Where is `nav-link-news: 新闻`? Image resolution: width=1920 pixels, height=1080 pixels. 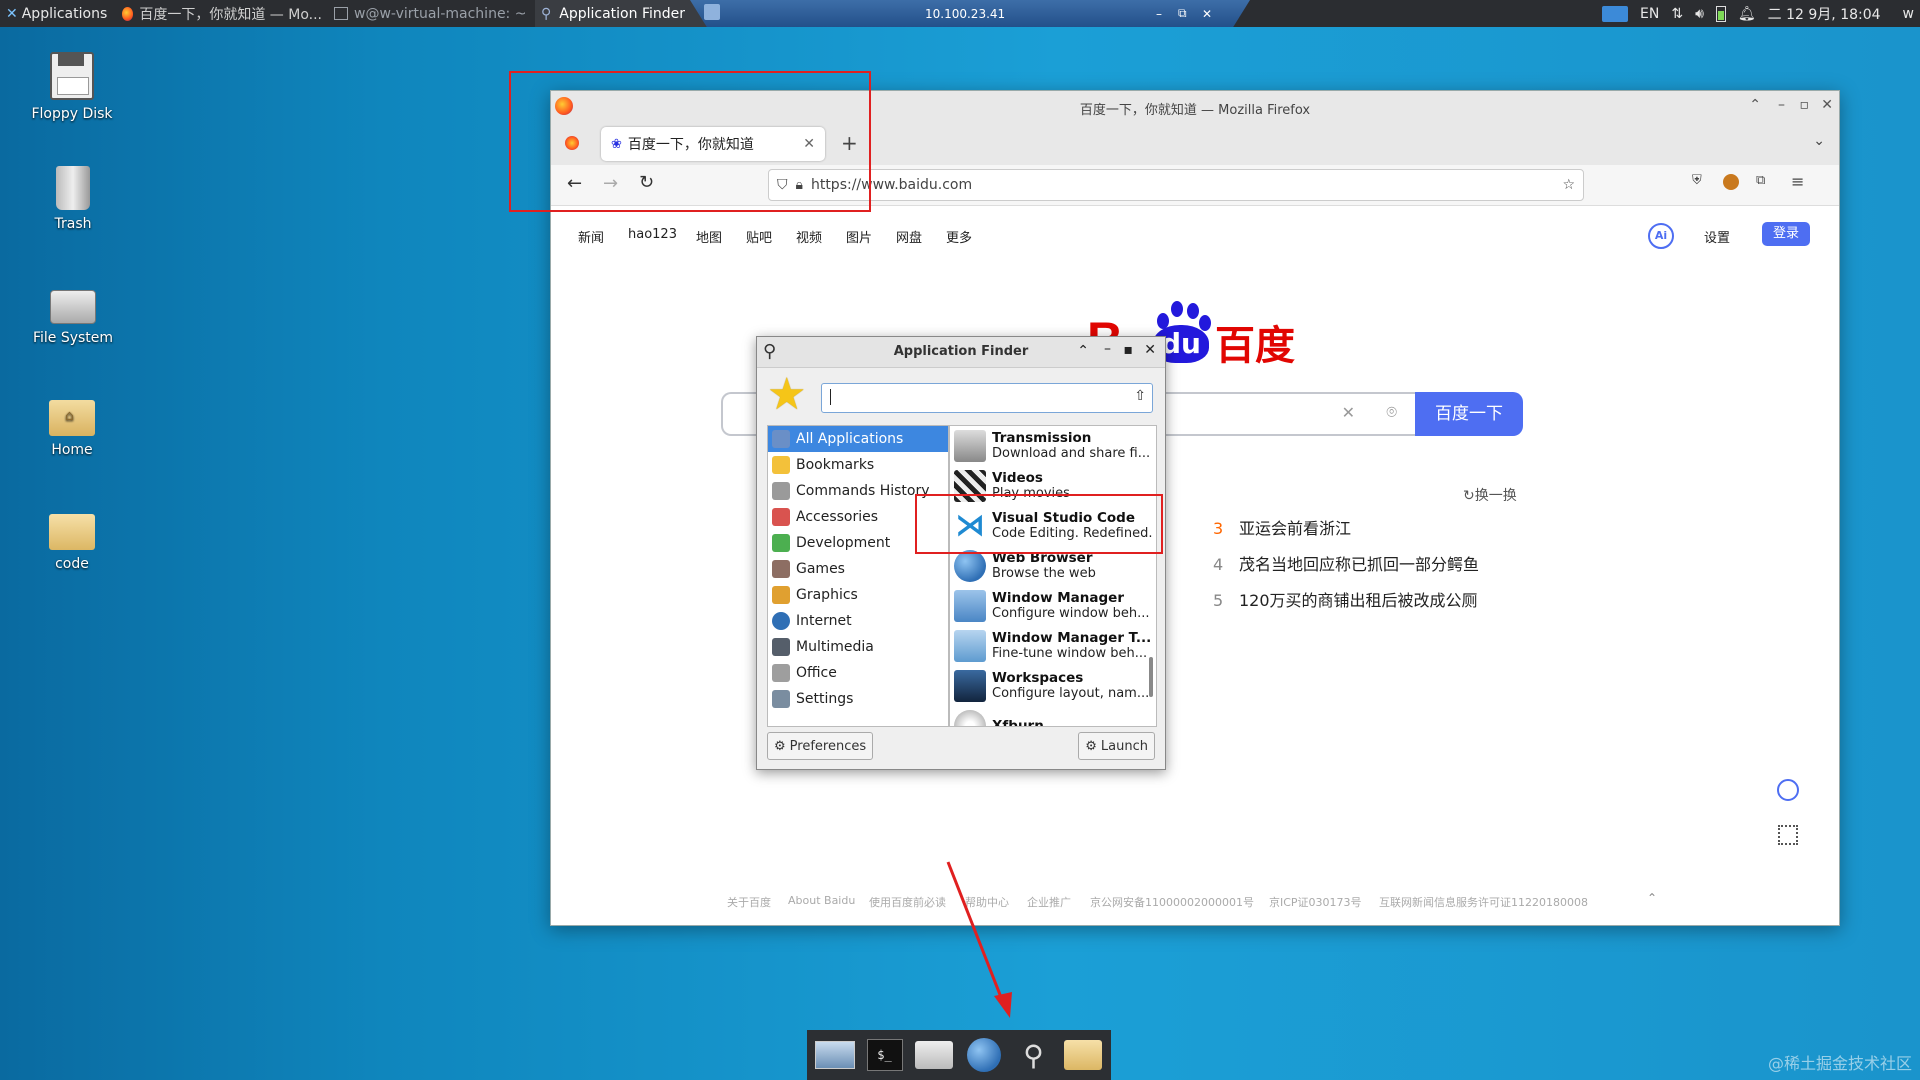
nav-link-news: 新闻 is located at coordinates (591, 236).